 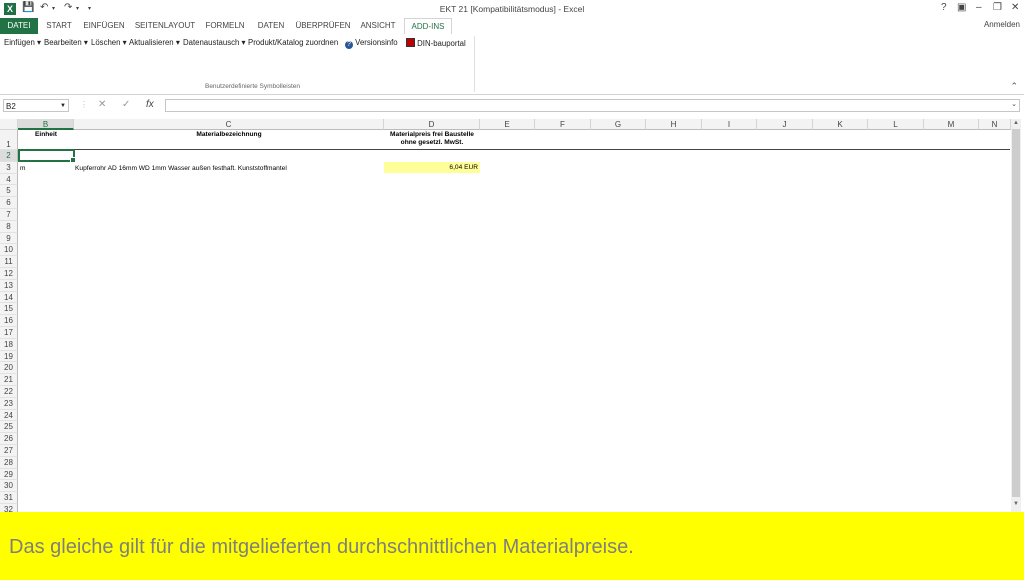 I want to click on tab-ansicht: ANSICHT, so click(x=378, y=26).